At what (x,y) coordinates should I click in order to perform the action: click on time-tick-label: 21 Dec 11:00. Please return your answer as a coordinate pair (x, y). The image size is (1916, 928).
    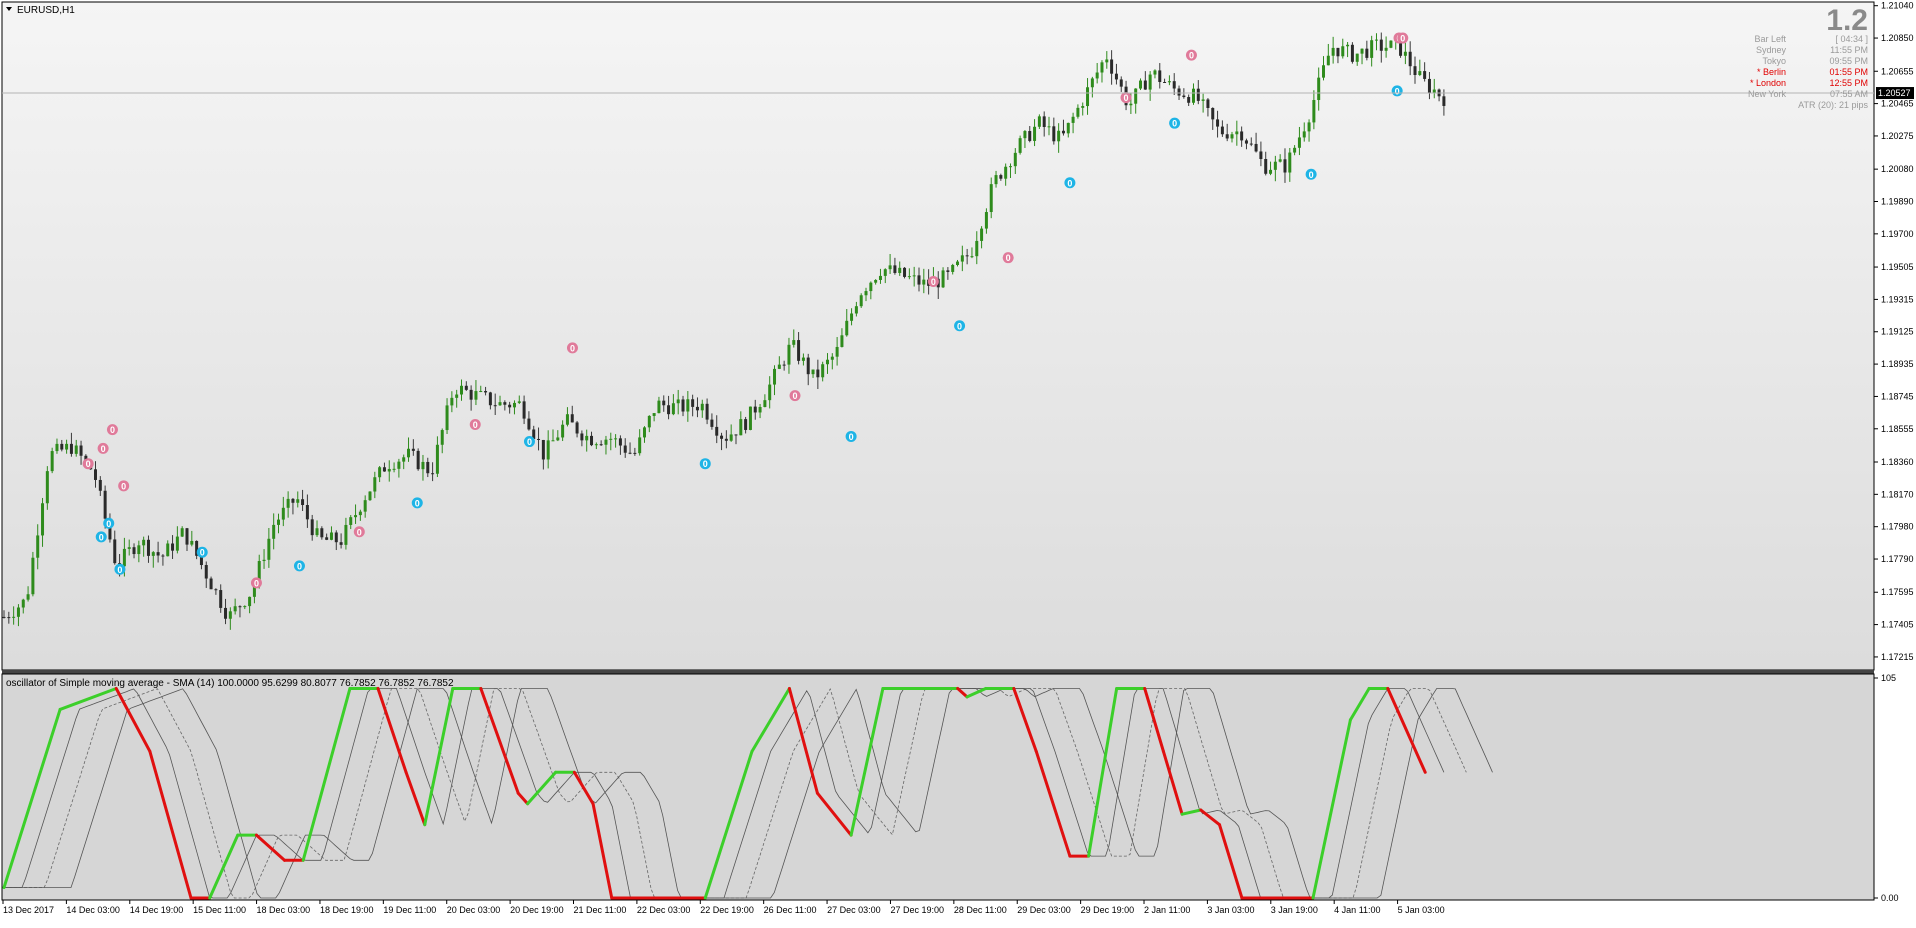
    Looking at the image, I should click on (600, 910).